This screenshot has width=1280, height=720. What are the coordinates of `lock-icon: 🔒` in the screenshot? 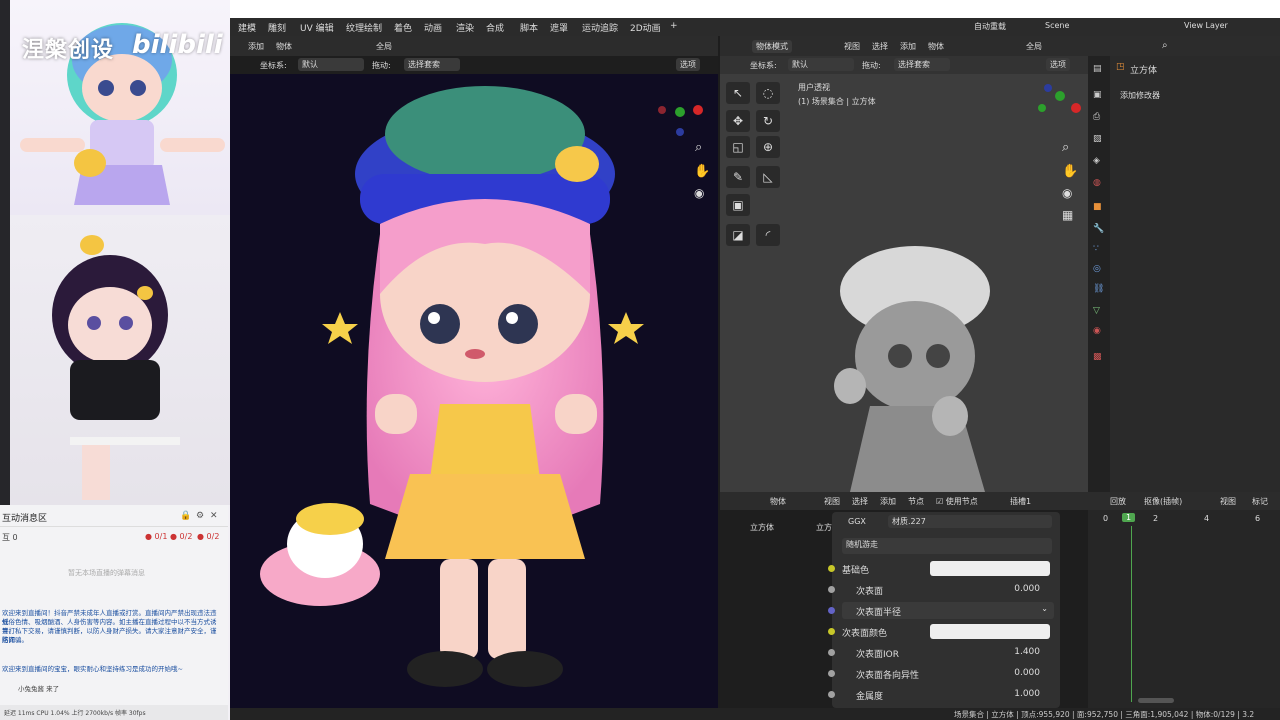 It's located at (185, 516).